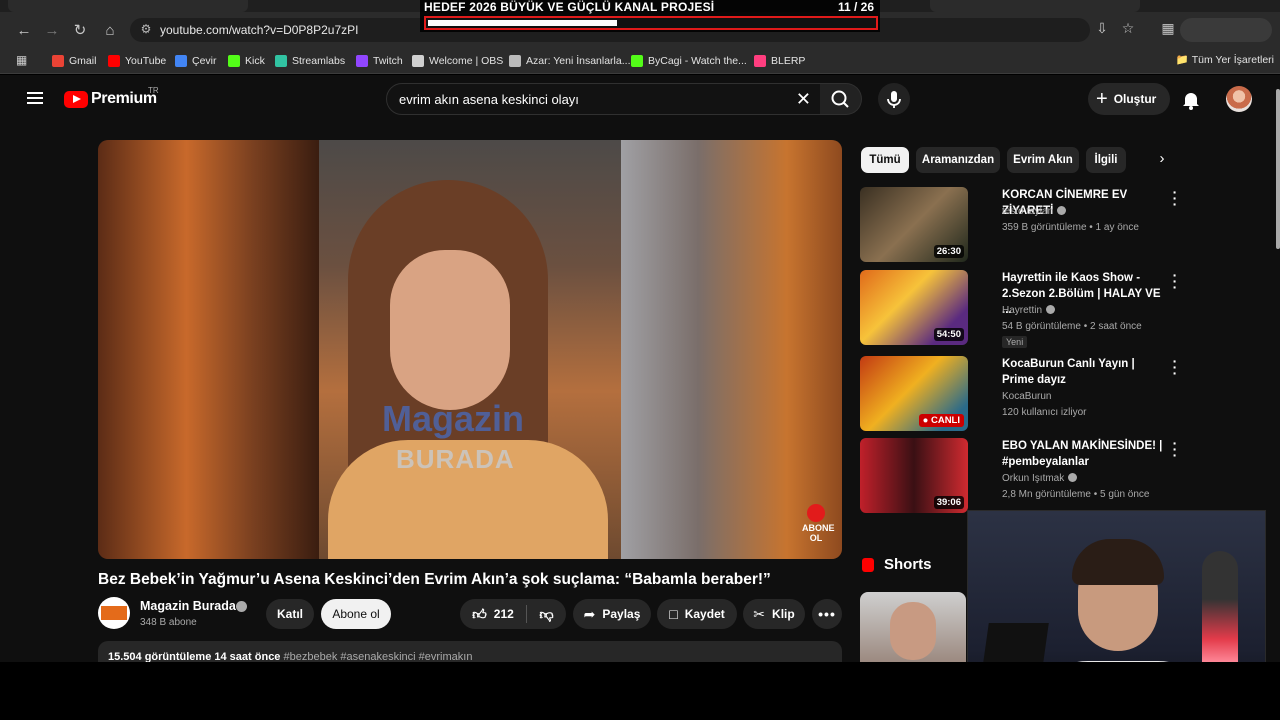  I want to click on bookmark-item: YouTube, so click(137, 61).